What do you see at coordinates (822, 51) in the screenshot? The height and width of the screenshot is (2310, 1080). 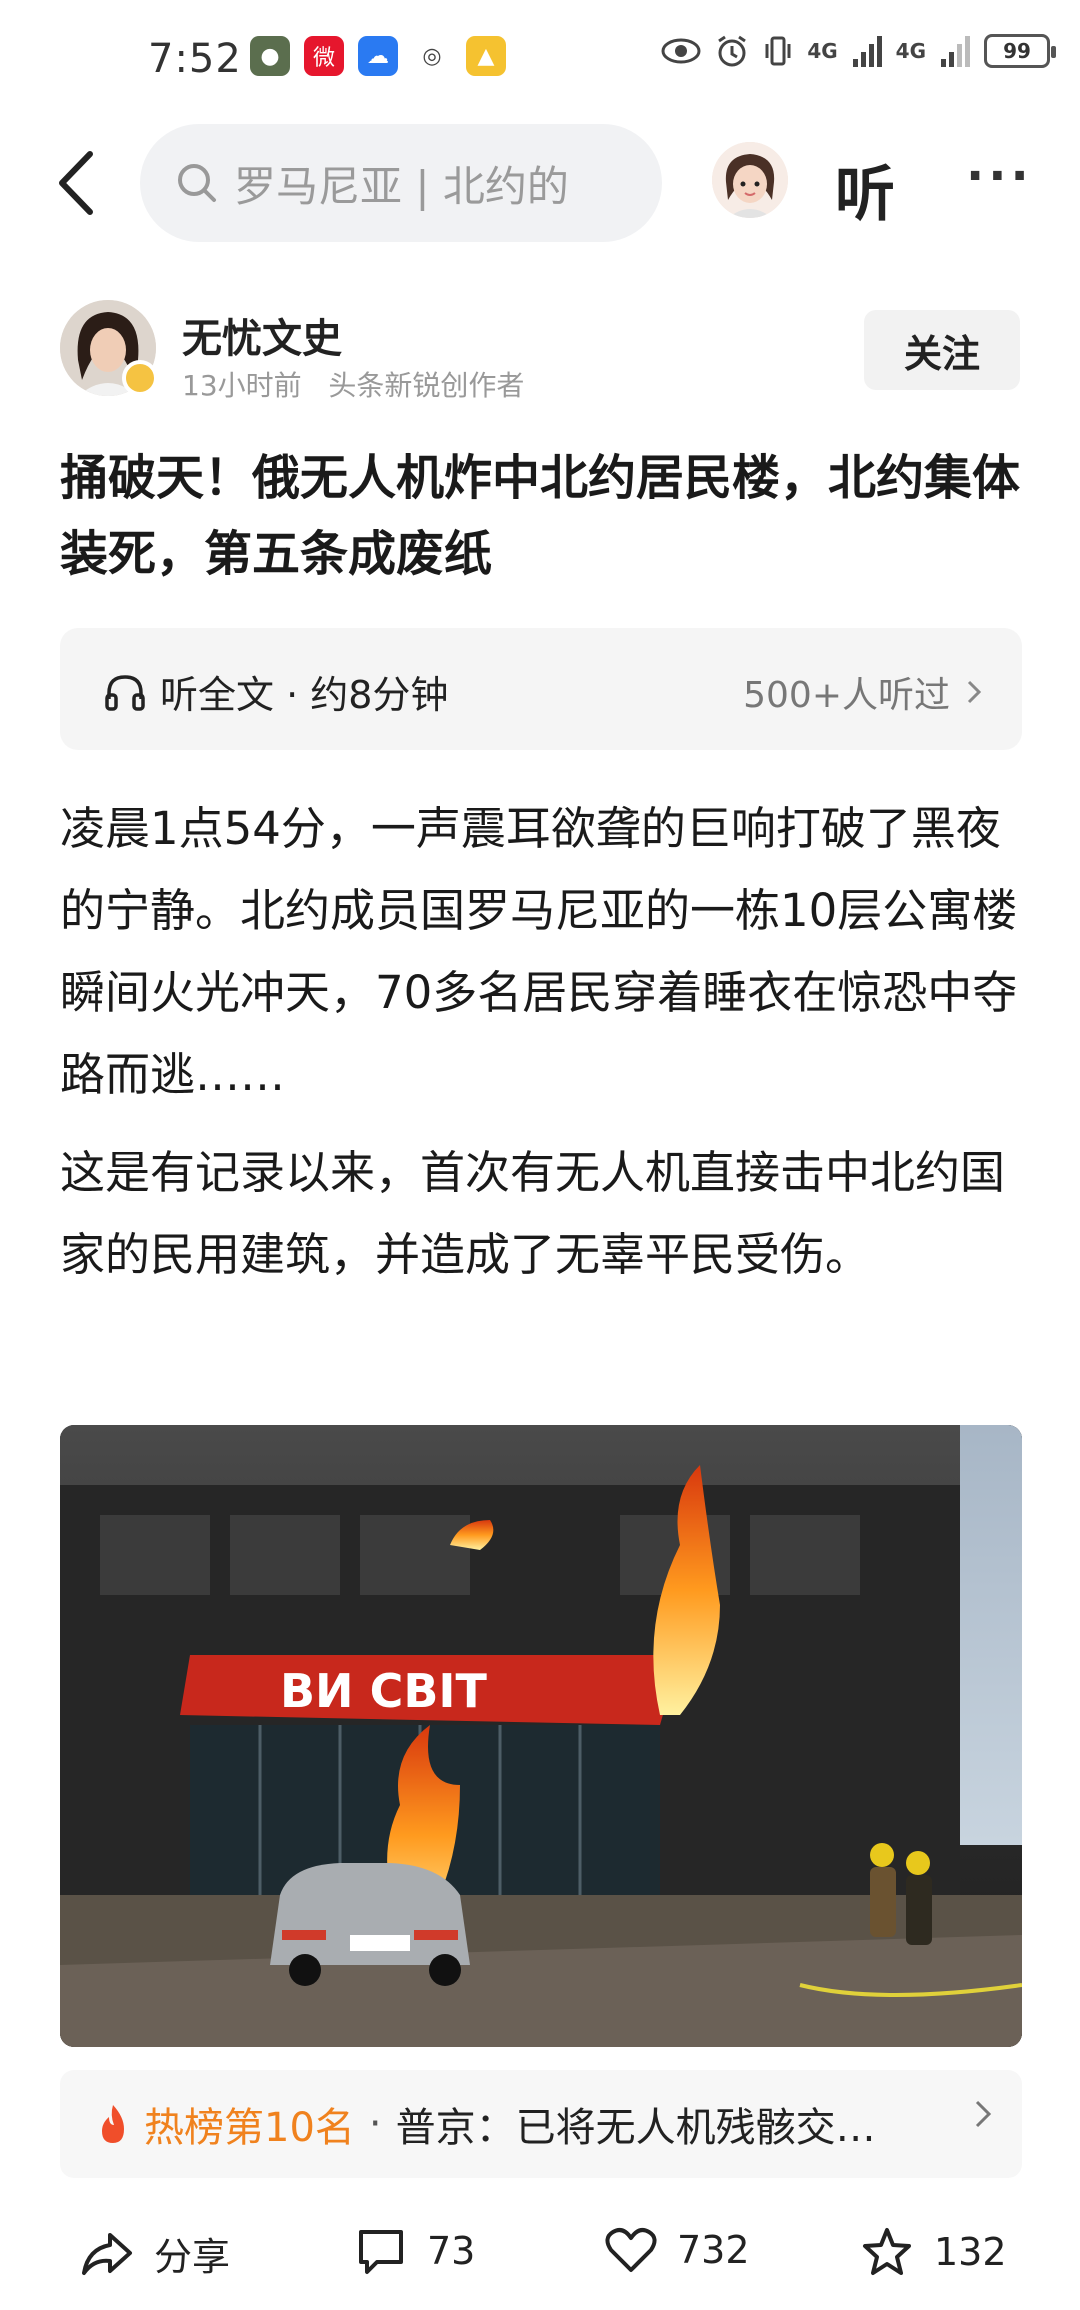 I see `signal-label-1: 4G` at bounding box center [822, 51].